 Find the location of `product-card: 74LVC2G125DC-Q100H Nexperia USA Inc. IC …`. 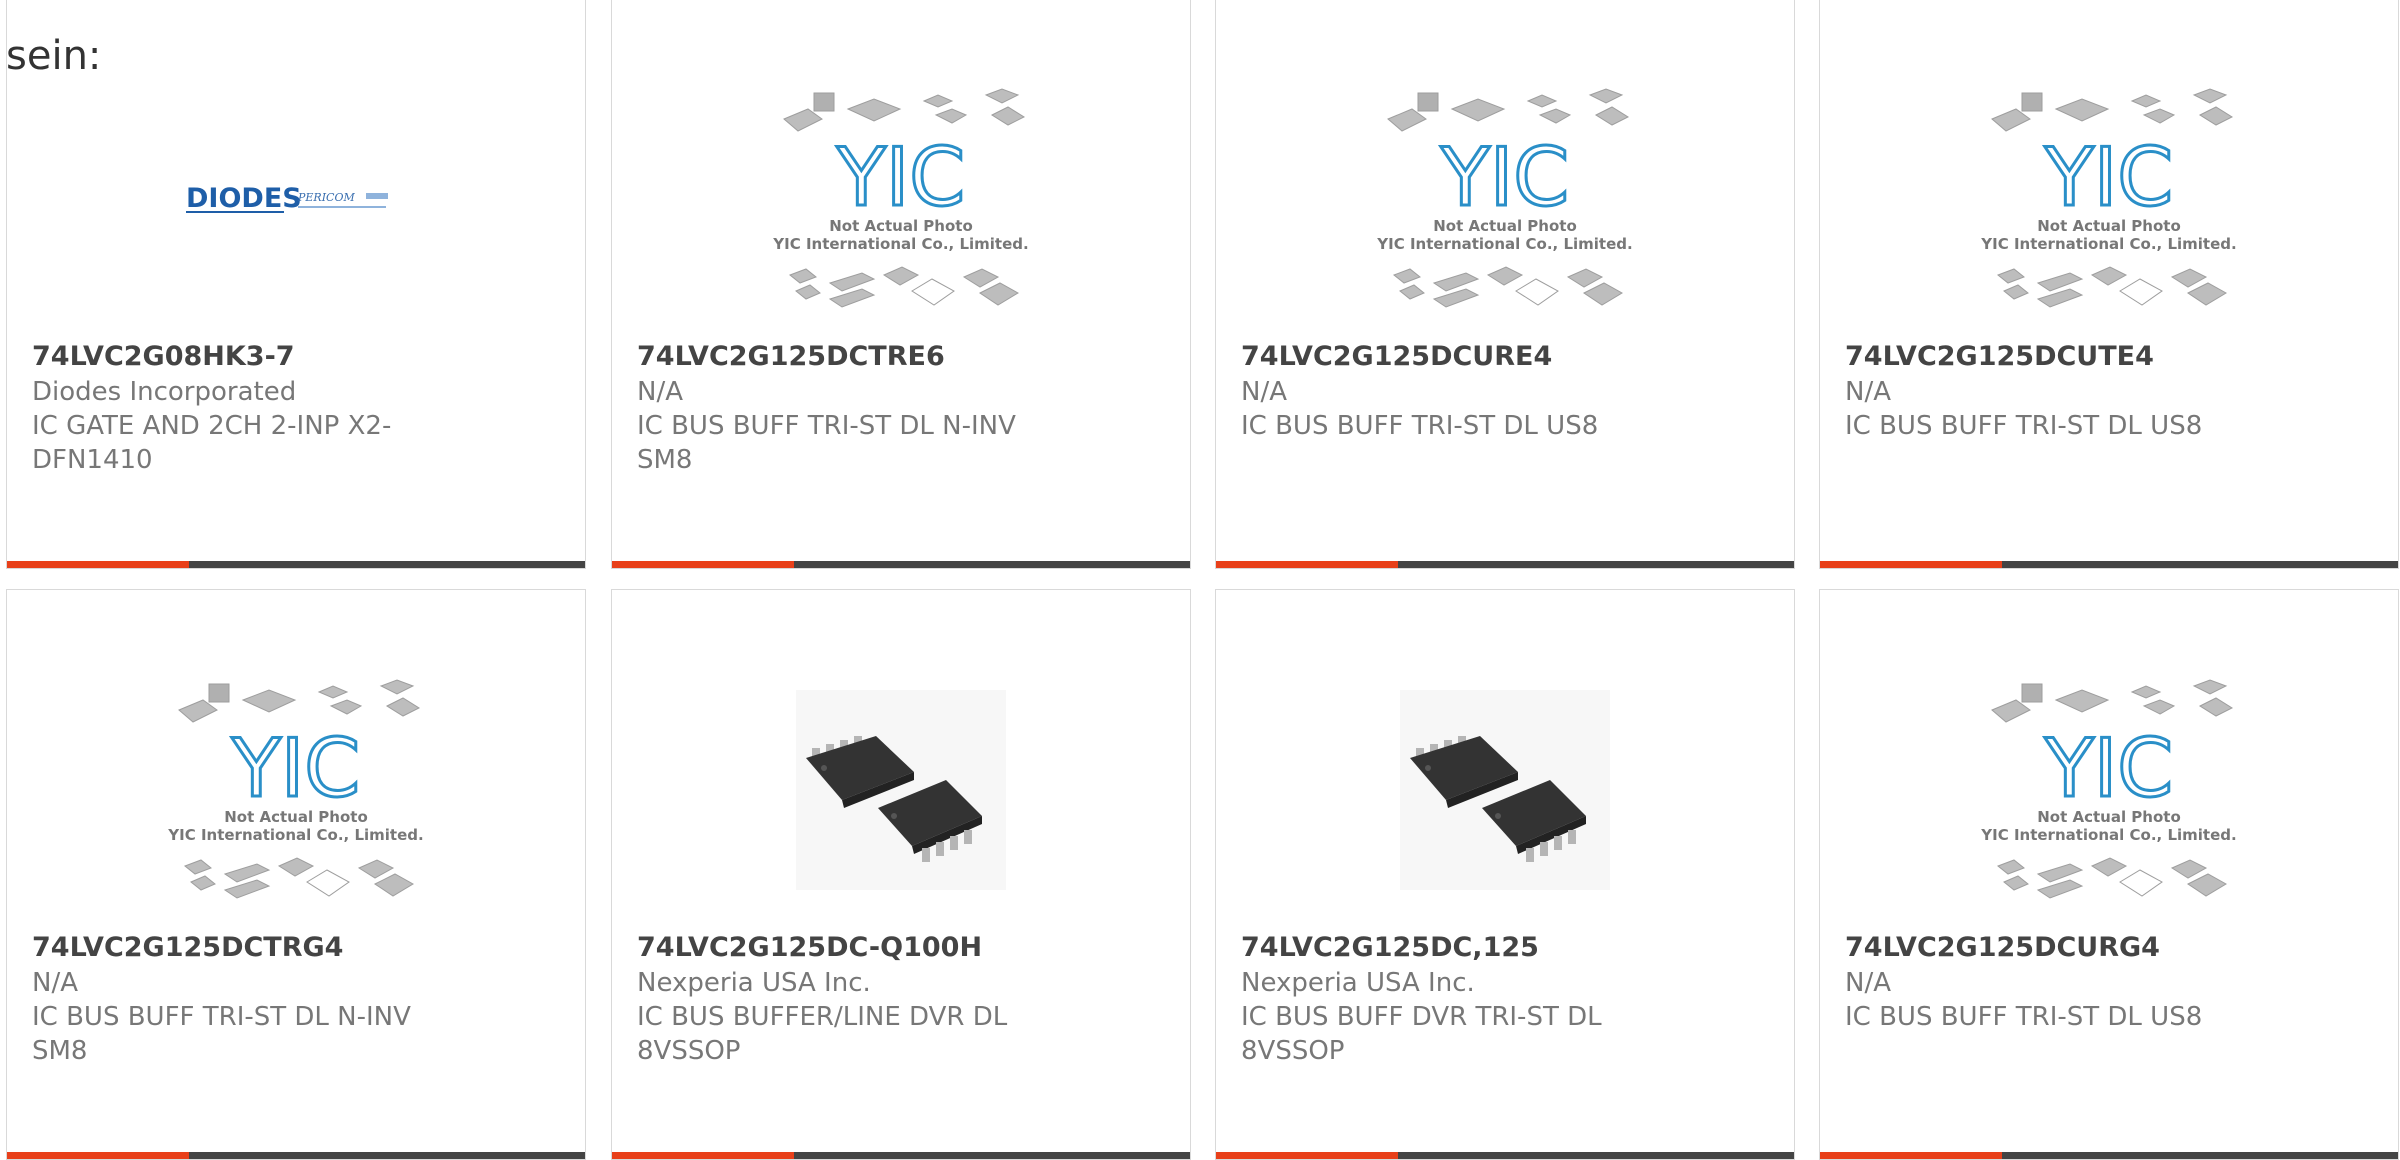

product-card: 74LVC2G125DC-Q100H Nexperia USA Inc. IC … is located at coordinates (901, 874).